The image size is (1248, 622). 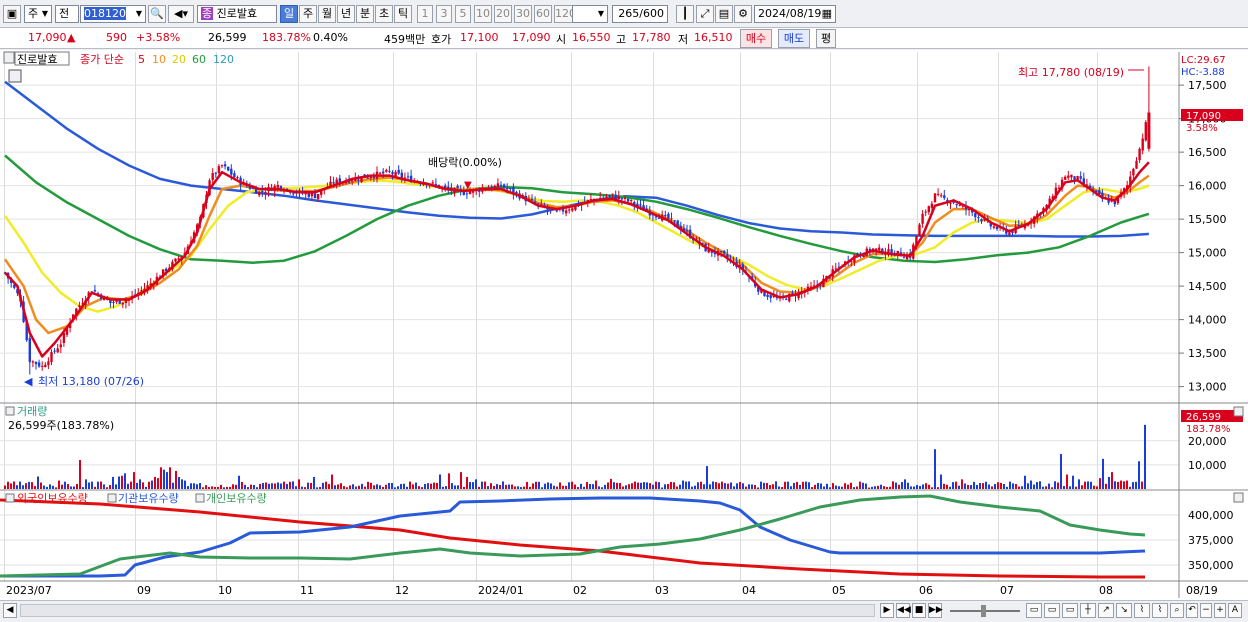 I want to click on speaker-icon: ◀▾, so click(x=181, y=14).